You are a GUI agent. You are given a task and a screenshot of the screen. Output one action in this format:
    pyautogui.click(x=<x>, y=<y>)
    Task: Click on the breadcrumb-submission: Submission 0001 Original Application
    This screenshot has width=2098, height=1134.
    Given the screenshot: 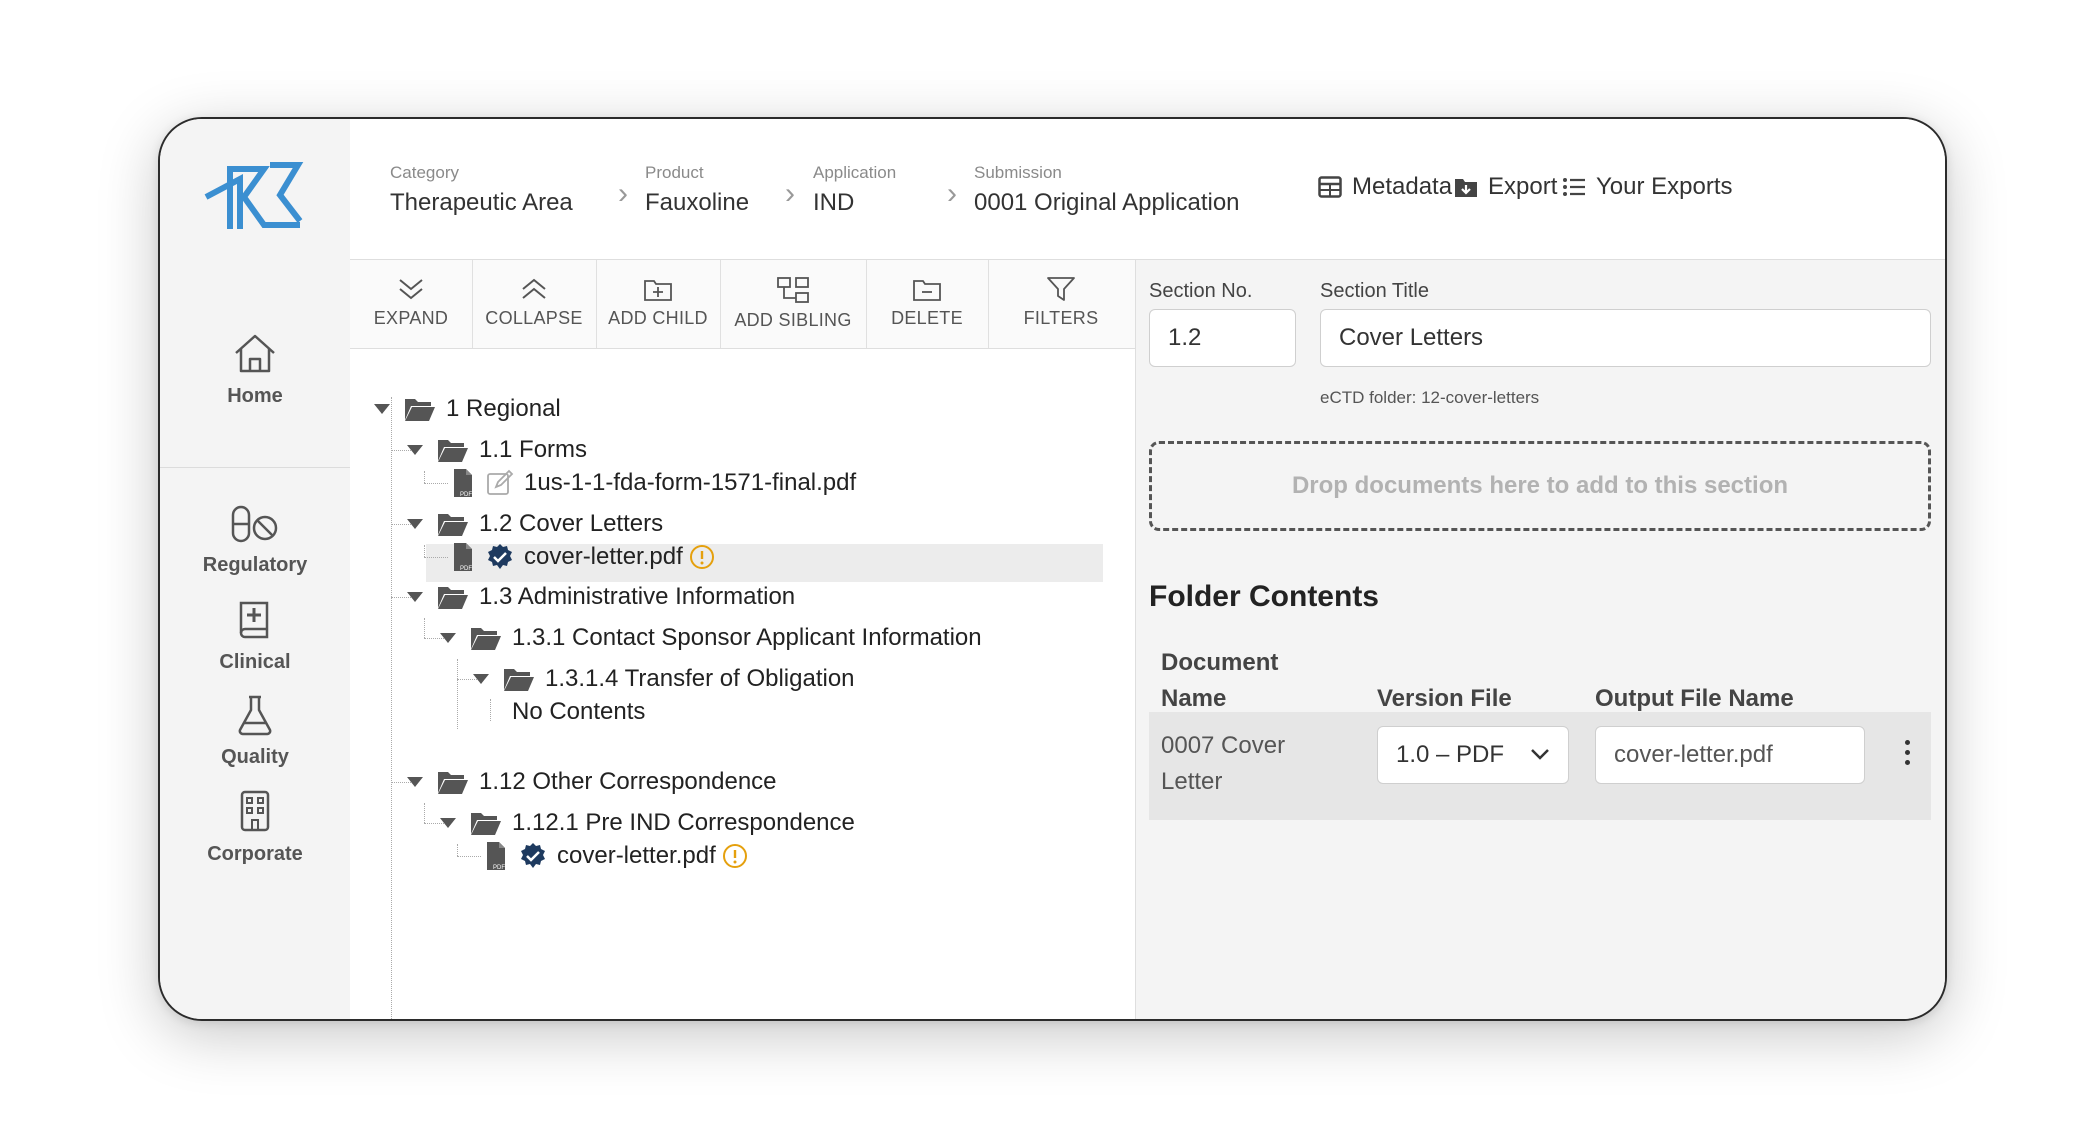 What is the action you would take?
    pyautogui.click(x=1107, y=190)
    